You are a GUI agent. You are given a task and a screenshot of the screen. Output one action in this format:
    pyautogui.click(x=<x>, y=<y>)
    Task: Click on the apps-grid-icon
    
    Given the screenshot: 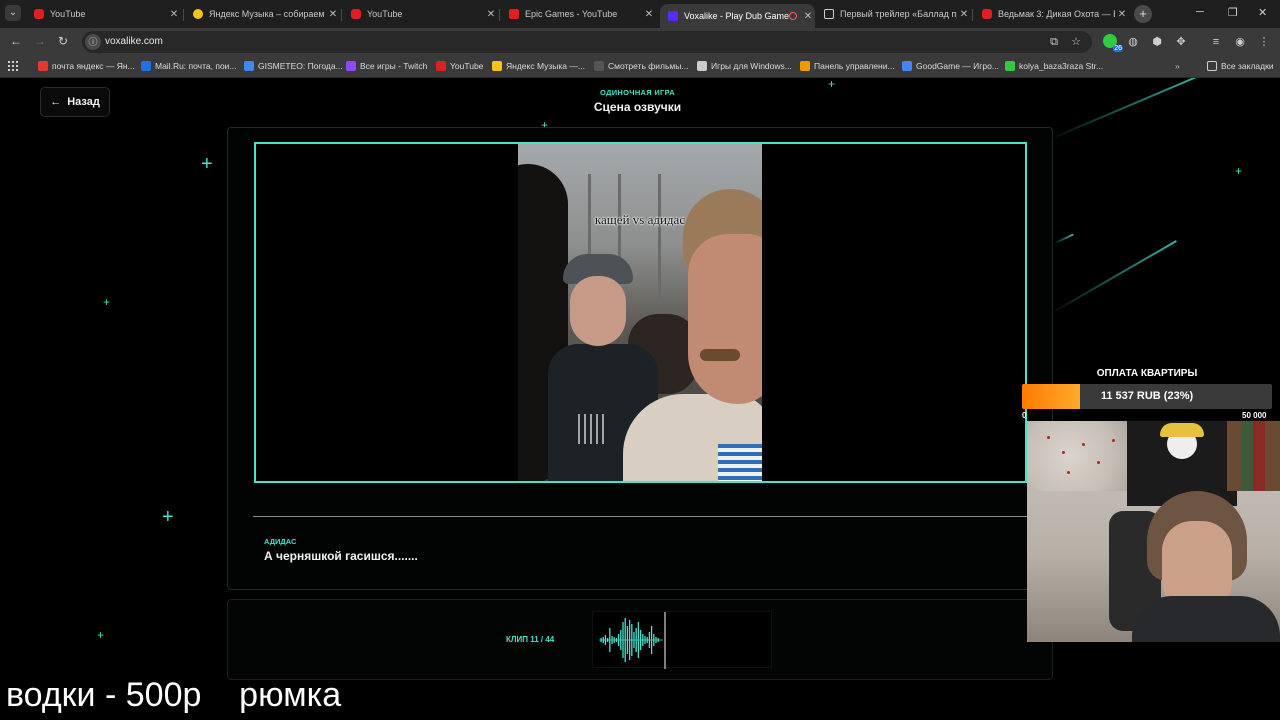 What is the action you would take?
    pyautogui.click(x=13, y=66)
    